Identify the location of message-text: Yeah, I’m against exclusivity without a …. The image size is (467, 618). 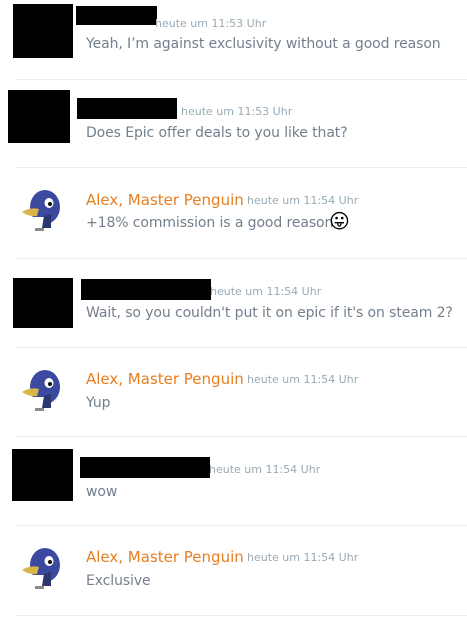
(263, 44).